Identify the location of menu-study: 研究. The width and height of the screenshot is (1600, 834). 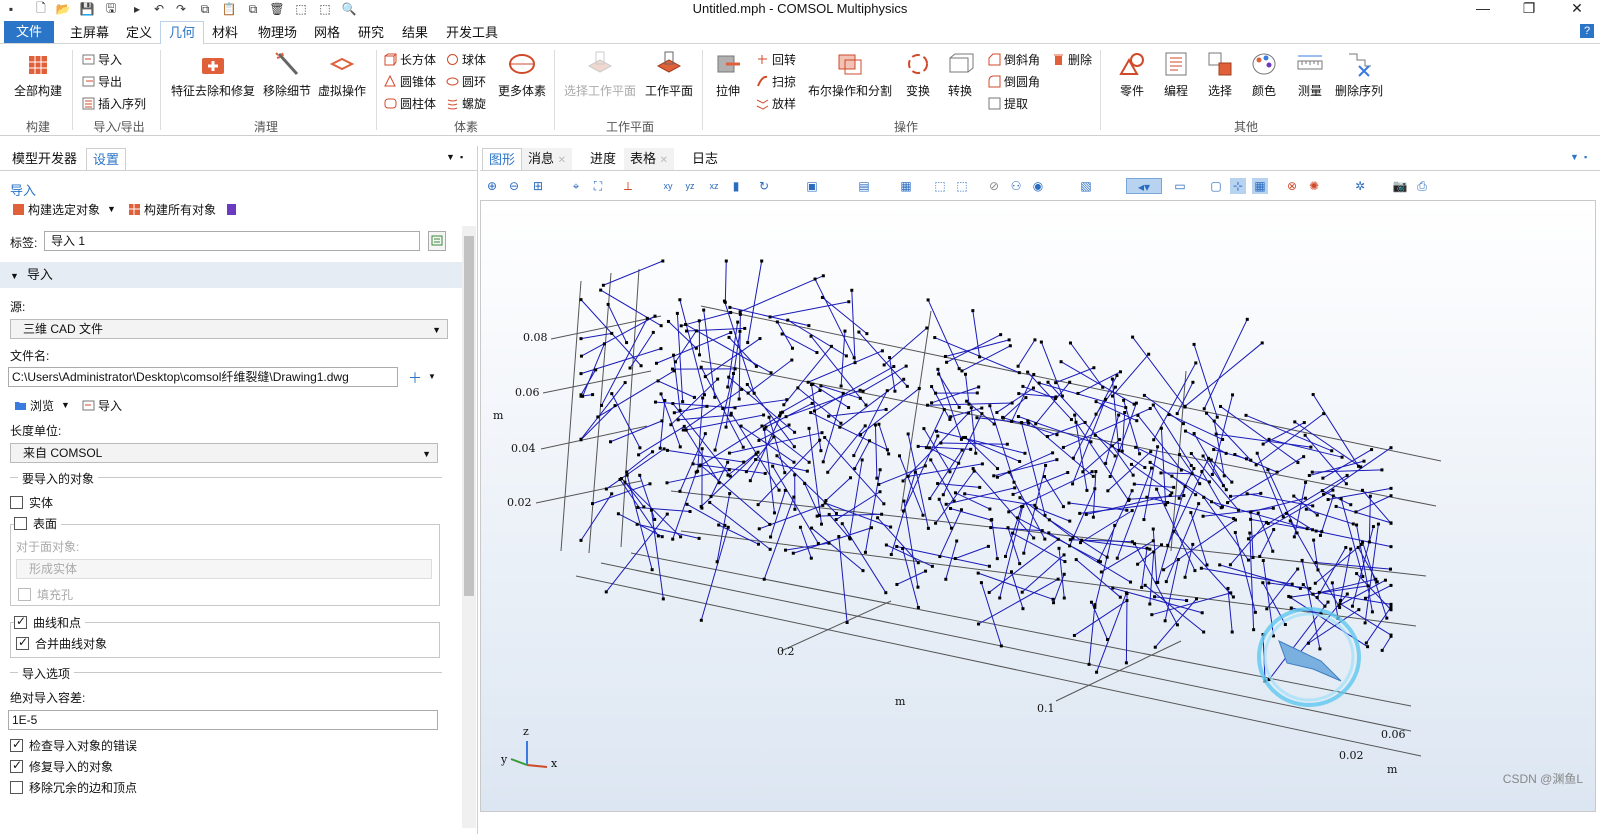
(371, 32).